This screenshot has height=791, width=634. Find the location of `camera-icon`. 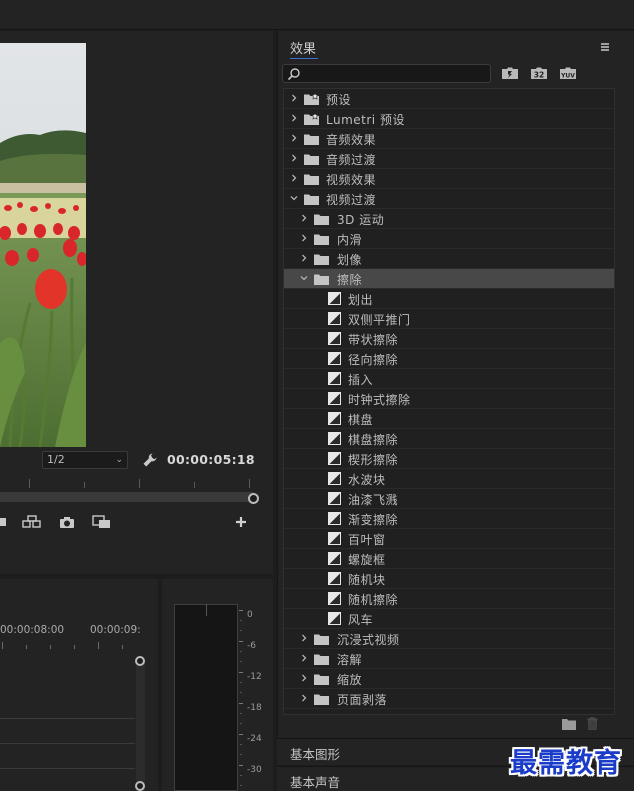

camera-icon is located at coordinates (67, 522).